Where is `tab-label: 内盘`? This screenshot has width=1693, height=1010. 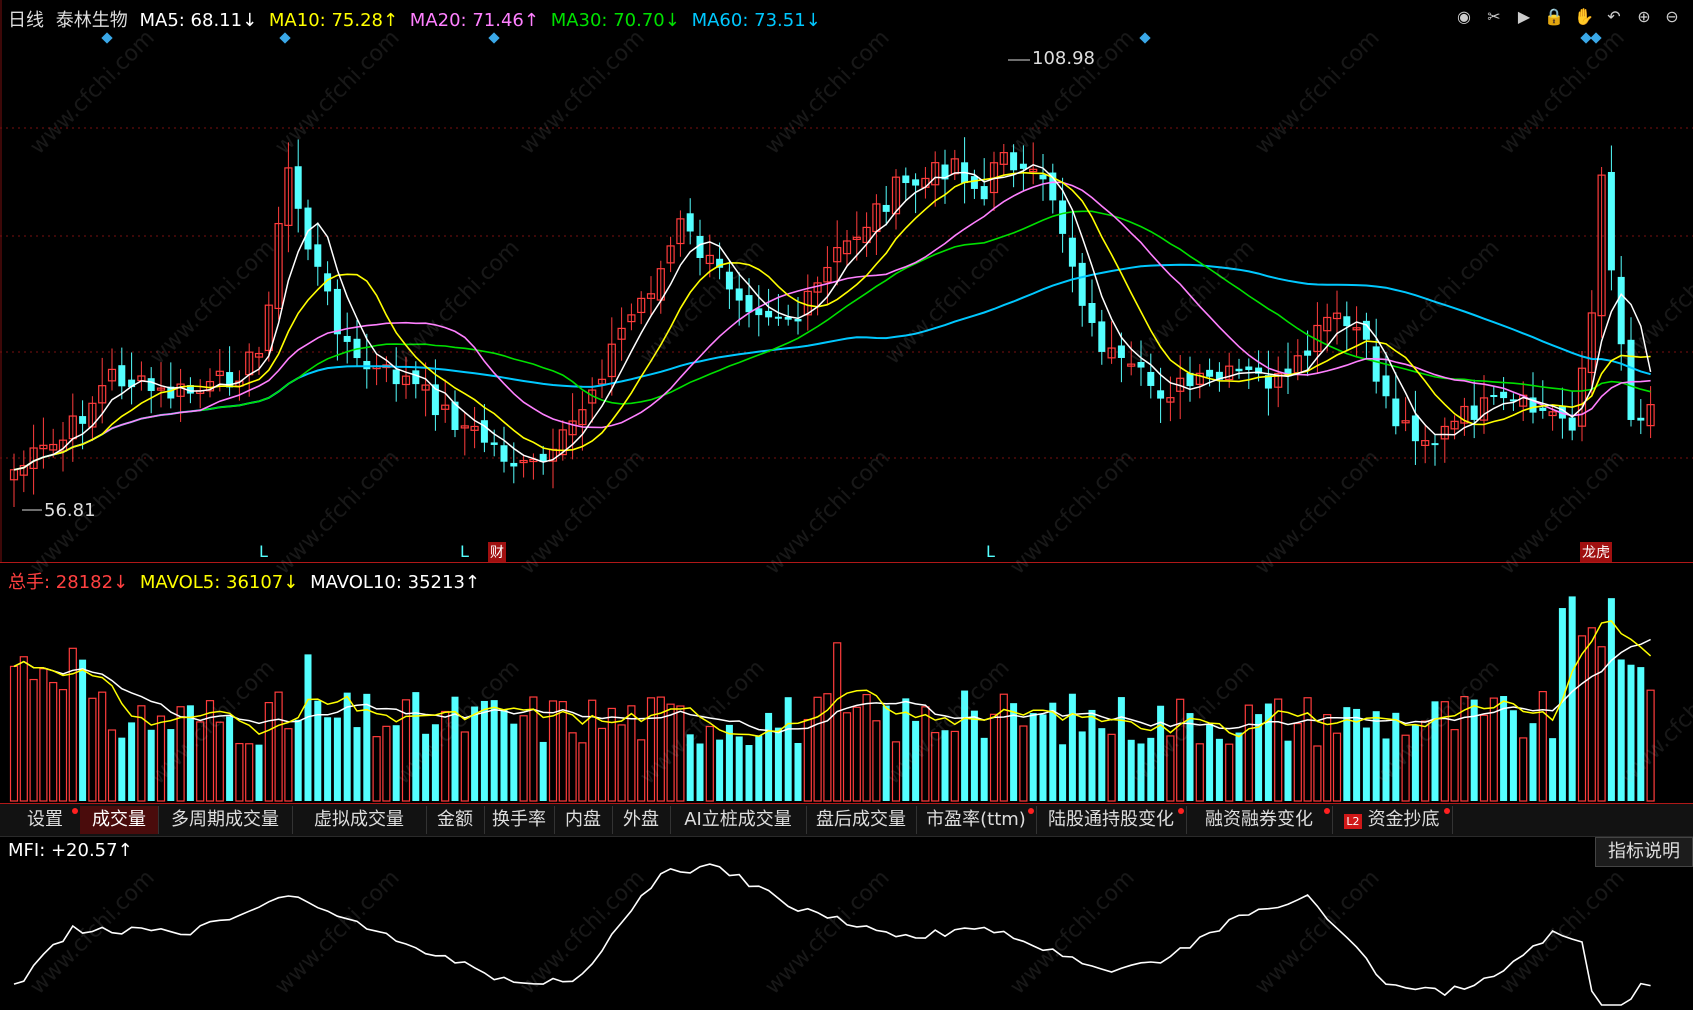
tab-label: 内盘 is located at coordinates (583, 819).